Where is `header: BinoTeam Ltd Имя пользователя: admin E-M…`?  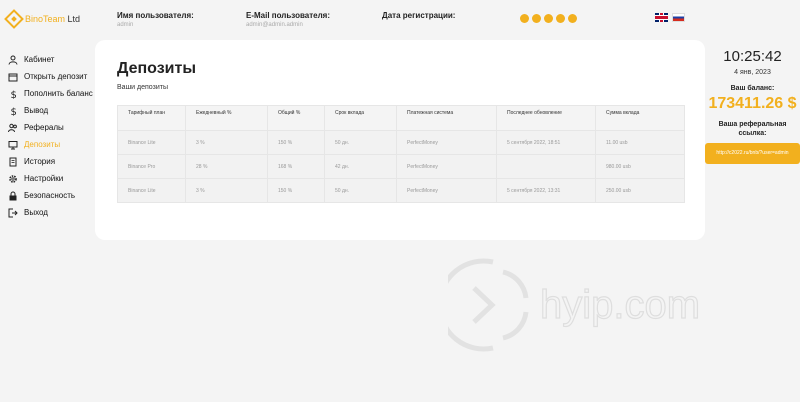
header: BinoTeam Ltd Имя пользователя: admin E-M… is located at coordinates (400, 20).